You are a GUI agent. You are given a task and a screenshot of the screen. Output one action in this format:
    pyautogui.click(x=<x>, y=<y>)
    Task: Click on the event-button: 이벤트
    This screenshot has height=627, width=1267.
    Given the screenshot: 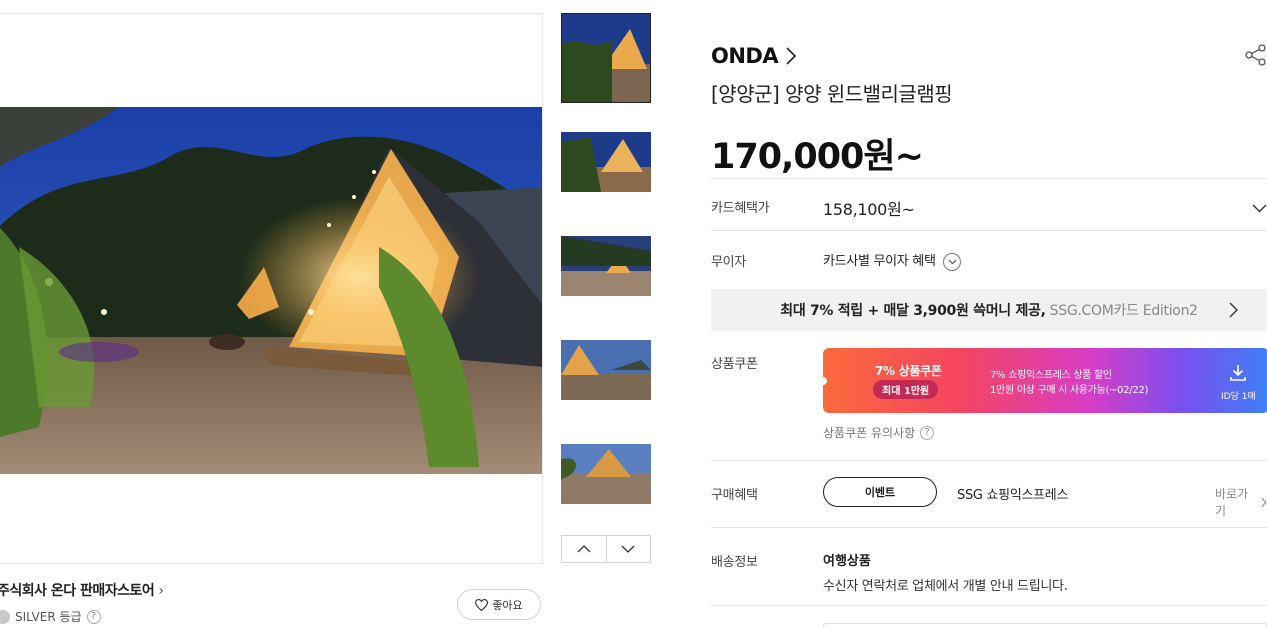 What is the action you would take?
    pyautogui.click(x=880, y=492)
    